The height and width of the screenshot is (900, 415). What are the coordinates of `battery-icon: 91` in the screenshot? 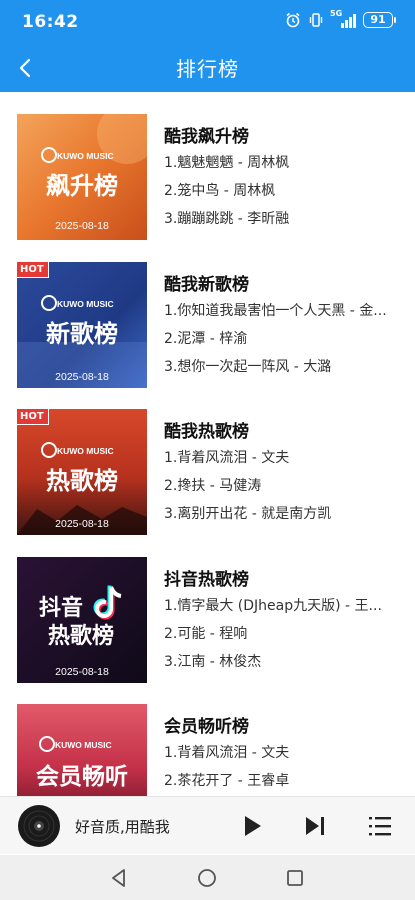 It's located at (379, 20).